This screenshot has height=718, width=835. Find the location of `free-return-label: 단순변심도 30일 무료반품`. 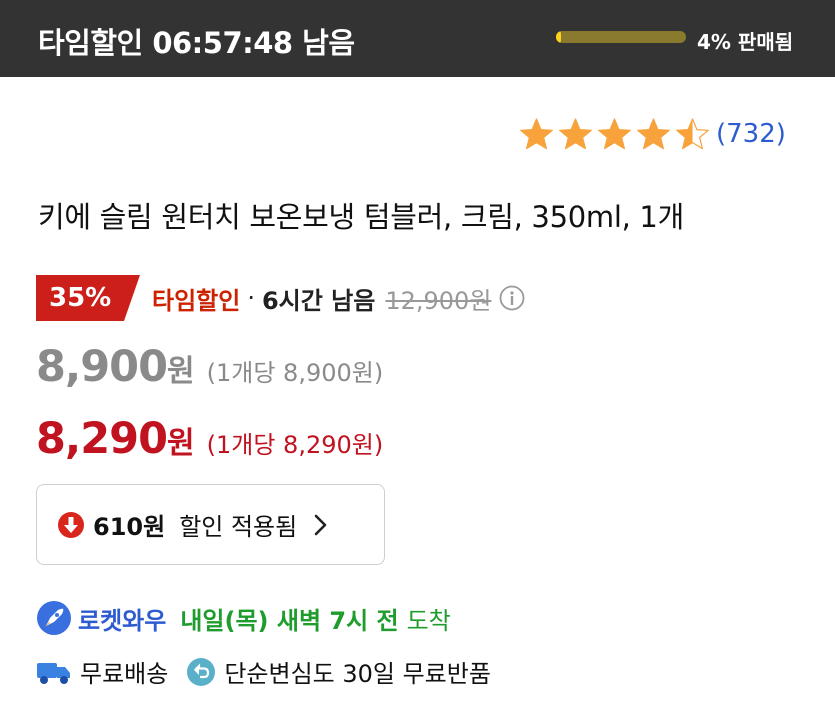

free-return-label: 단순변심도 30일 무료반품 is located at coordinates (357, 674).